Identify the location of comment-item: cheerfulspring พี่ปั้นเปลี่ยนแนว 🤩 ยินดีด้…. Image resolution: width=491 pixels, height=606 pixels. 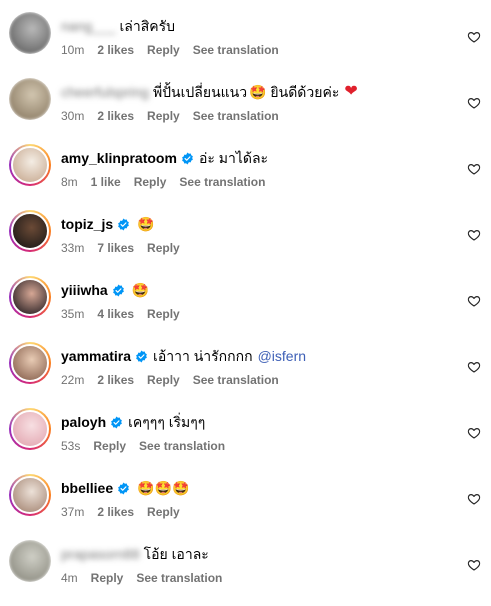
(245, 100).